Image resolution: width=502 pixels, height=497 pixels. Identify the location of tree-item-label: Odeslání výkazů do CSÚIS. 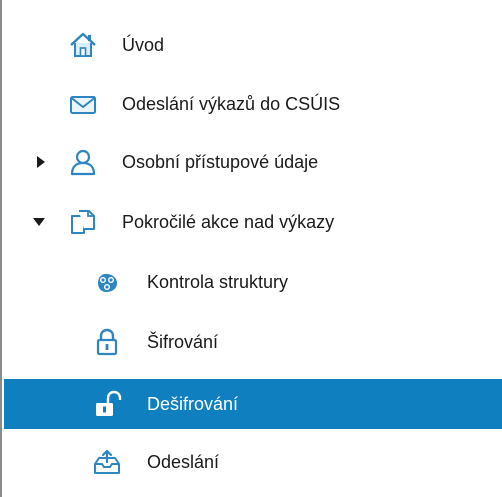
(231, 103).